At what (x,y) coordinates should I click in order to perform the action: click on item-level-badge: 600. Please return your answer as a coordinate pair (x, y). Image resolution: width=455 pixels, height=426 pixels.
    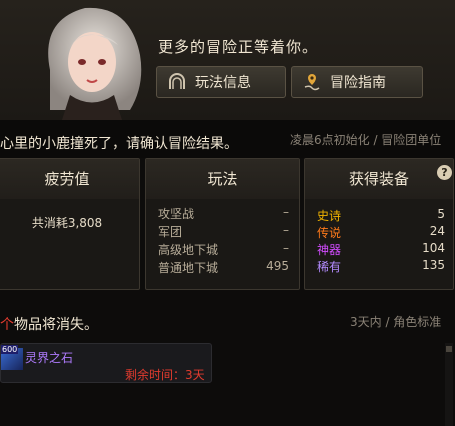
    Looking at the image, I should click on (10, 349).